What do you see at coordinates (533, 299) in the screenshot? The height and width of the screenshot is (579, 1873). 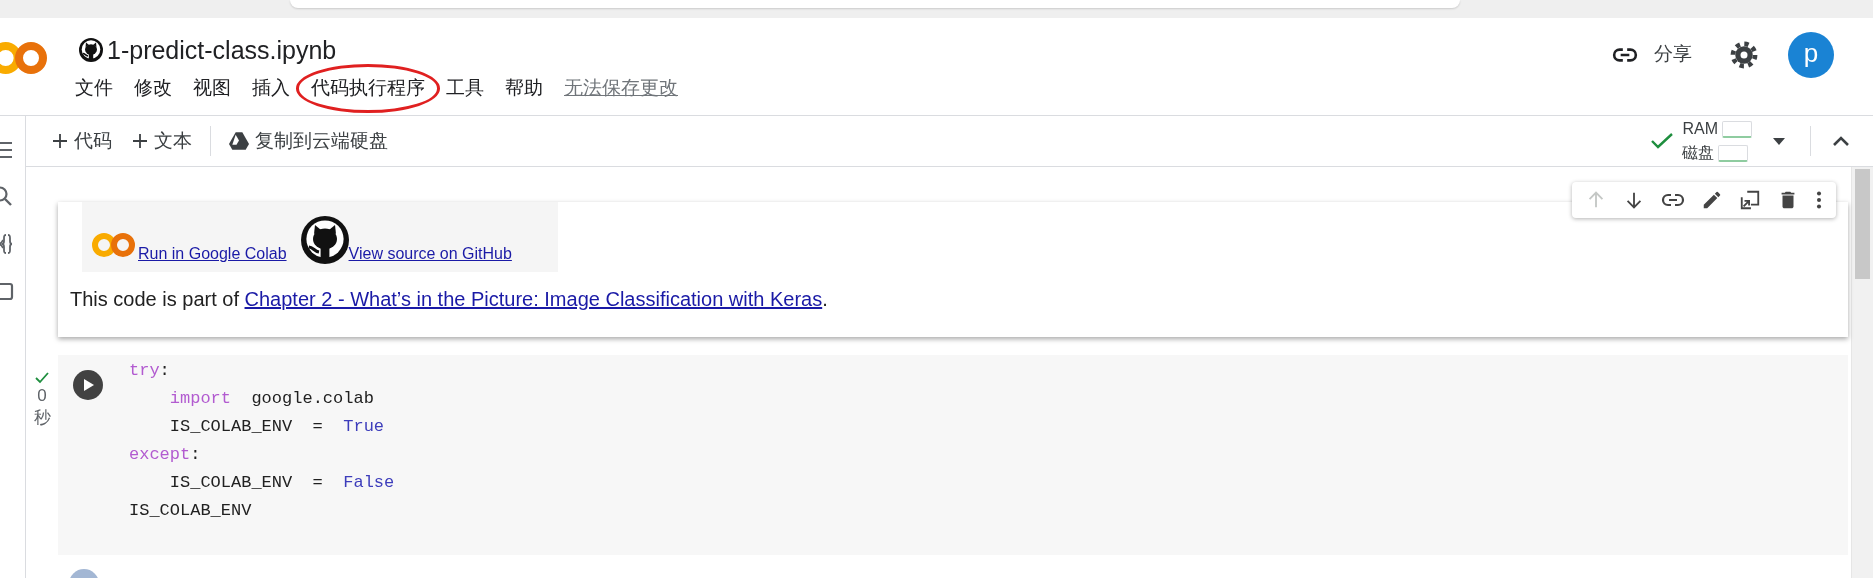 I see `chapter-link: Chapter 2 - What’s in the Picture: Image Classification with Keras` at bounding box center [533, 299].